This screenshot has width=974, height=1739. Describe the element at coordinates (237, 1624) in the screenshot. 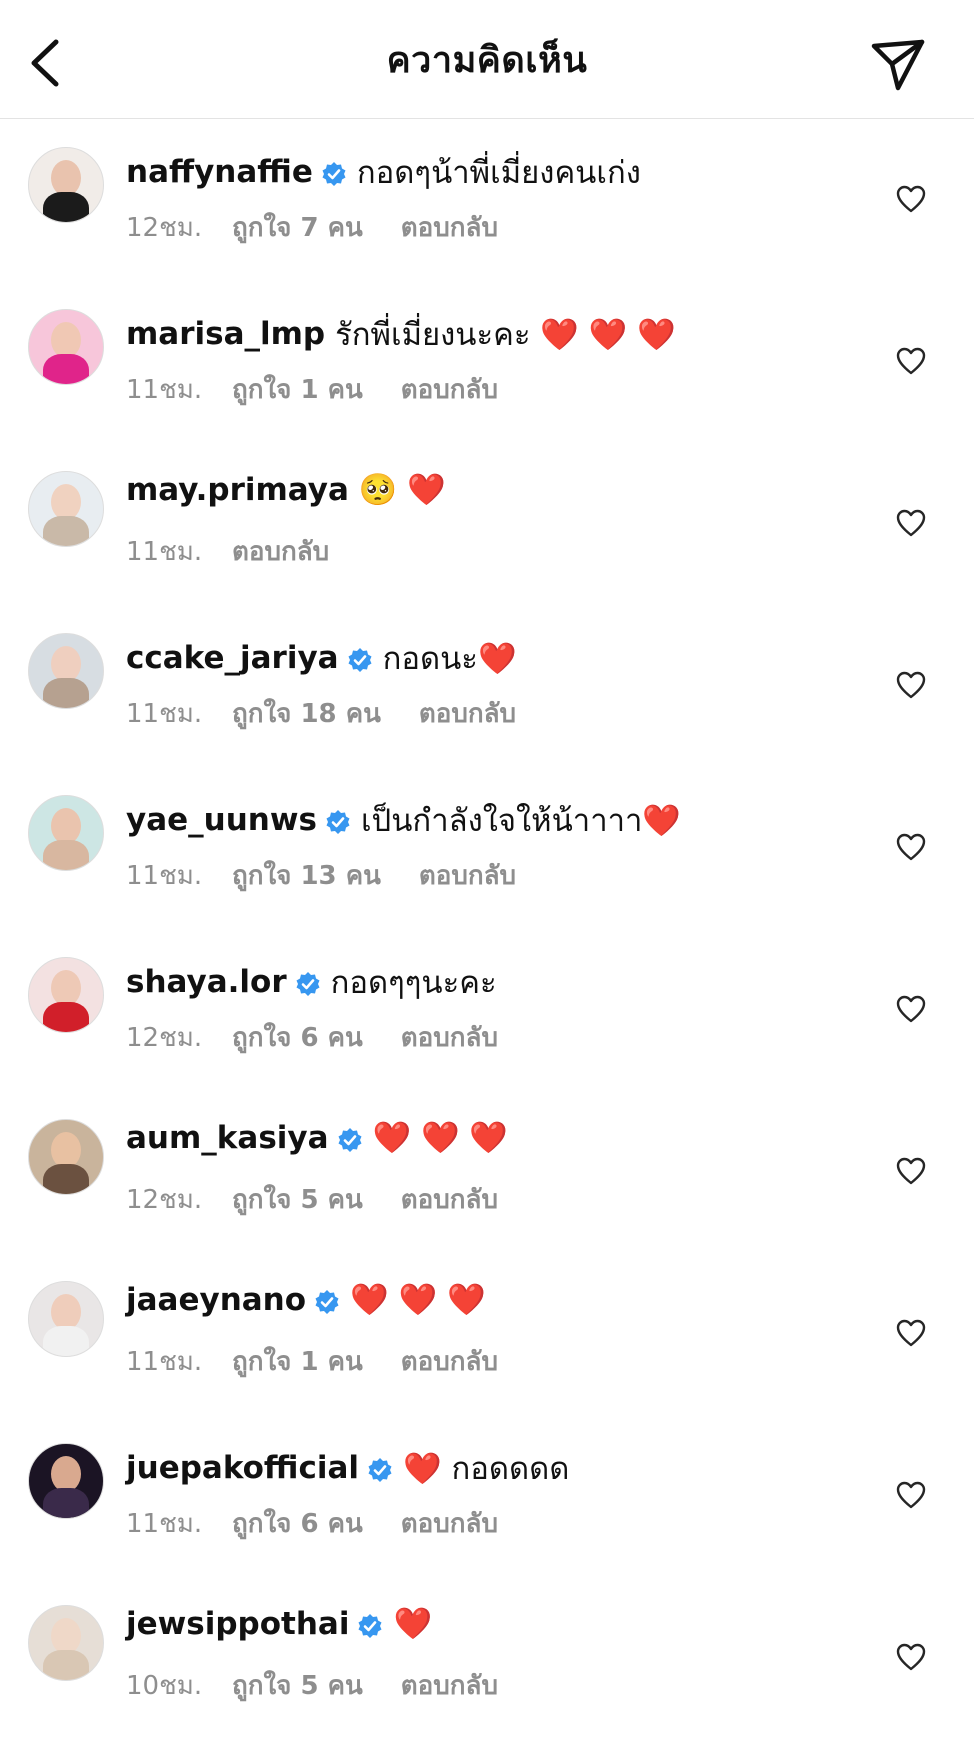

I see `comment-username: jewsippothai` at that location.